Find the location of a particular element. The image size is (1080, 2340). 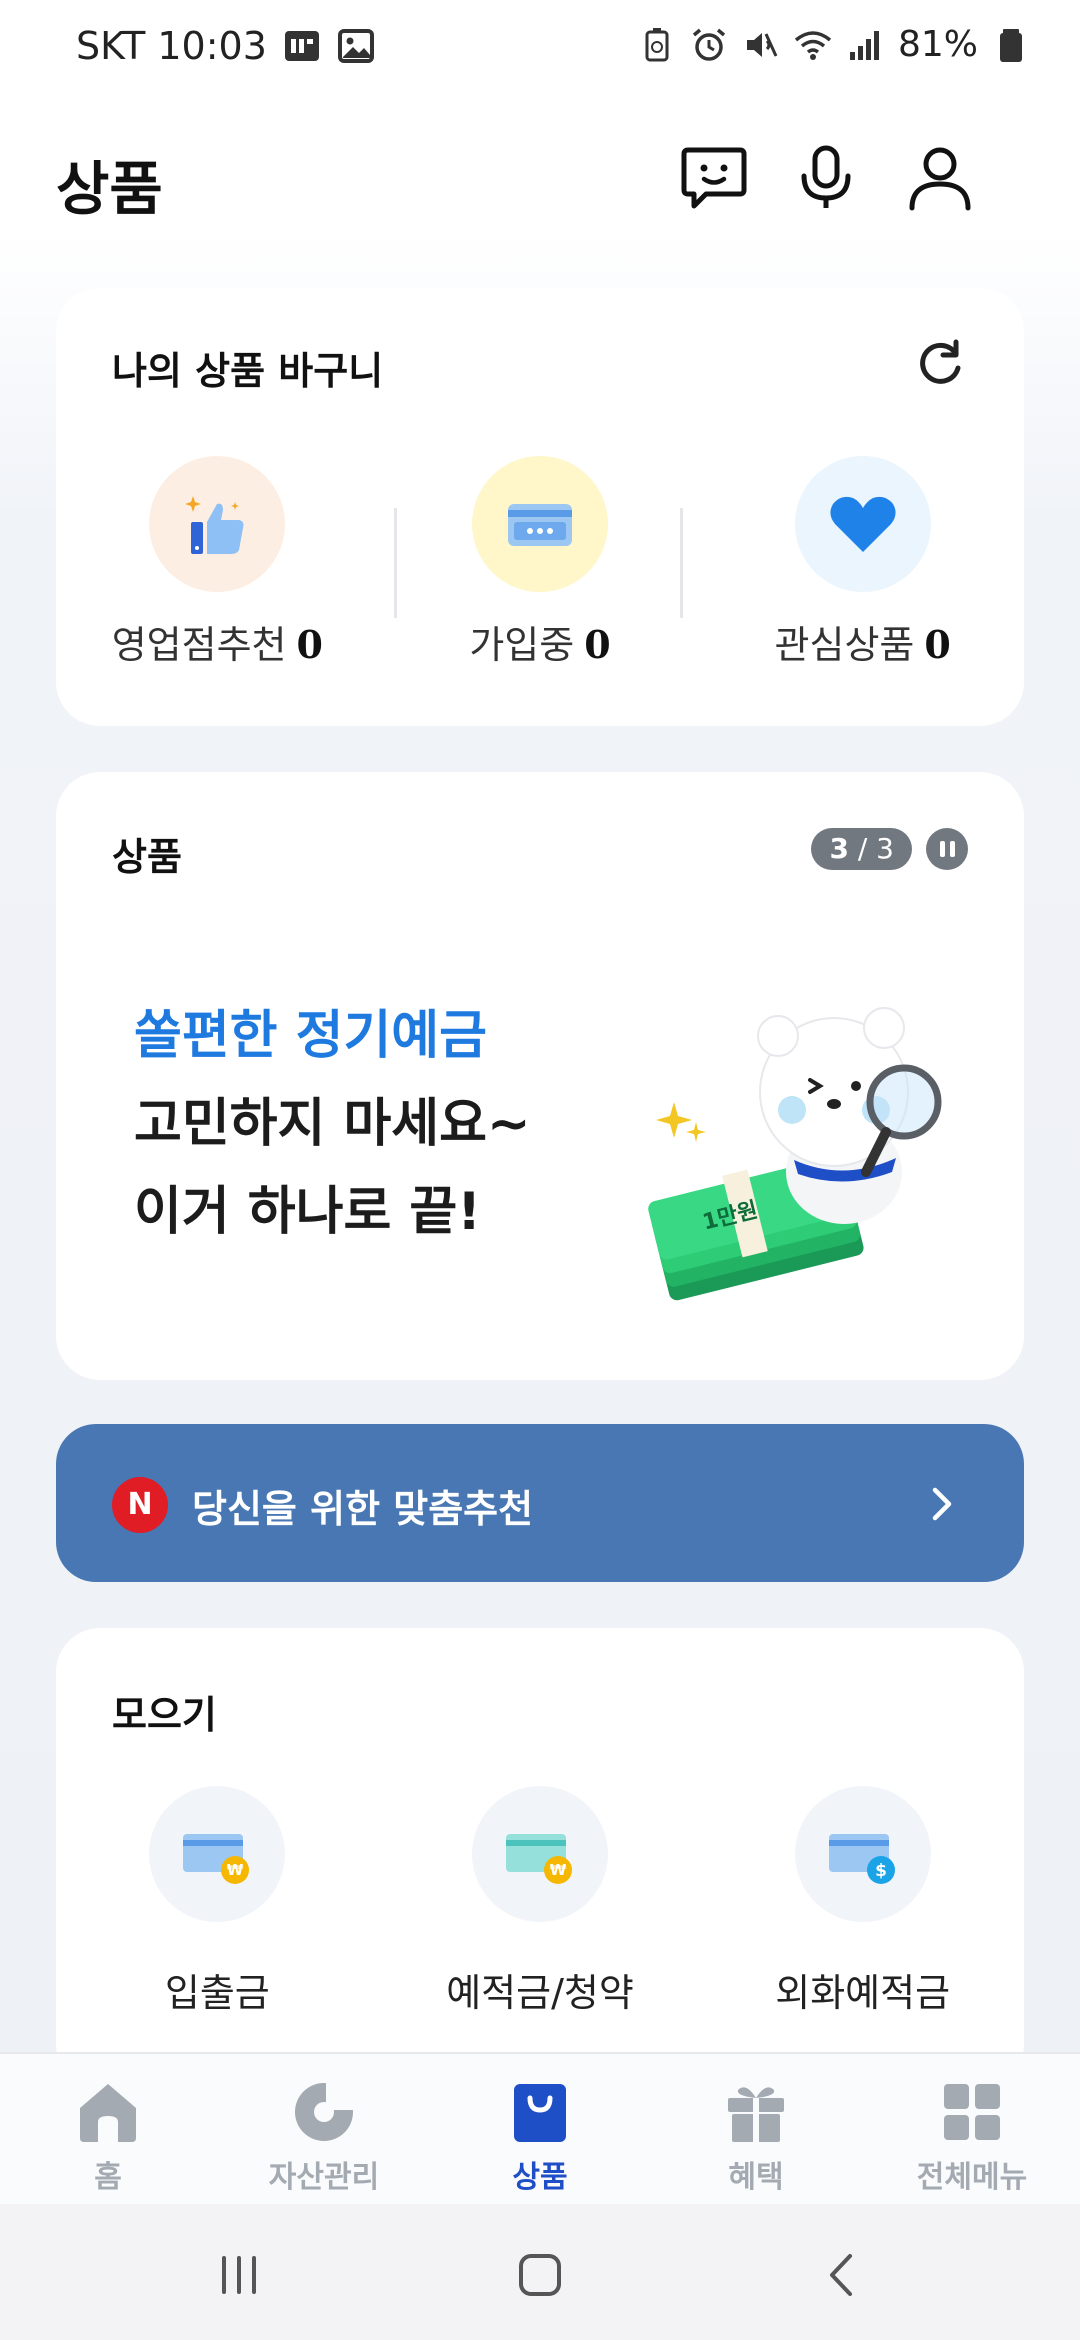

microphone-icon is located at coordinates (826, 176).